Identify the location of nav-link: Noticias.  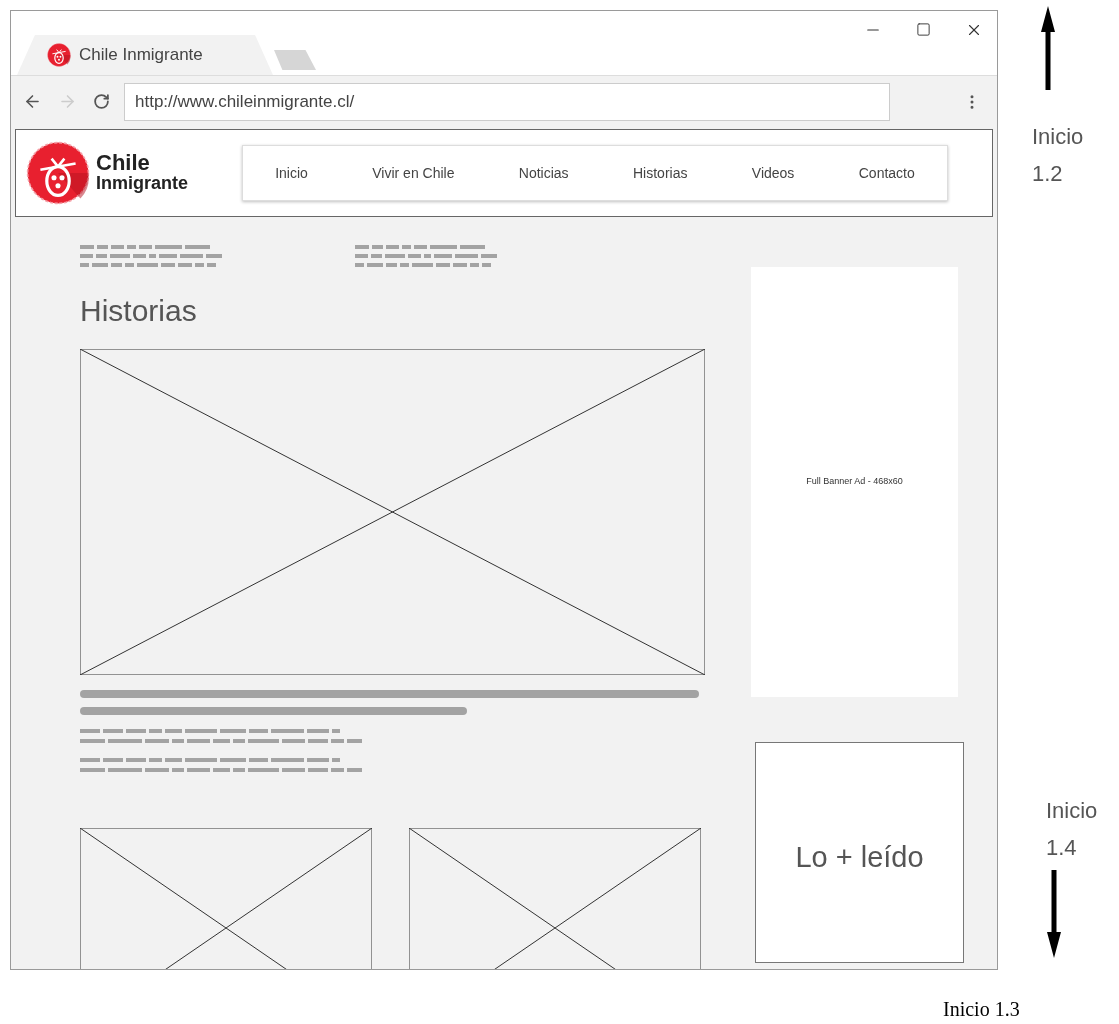
(543, 173).